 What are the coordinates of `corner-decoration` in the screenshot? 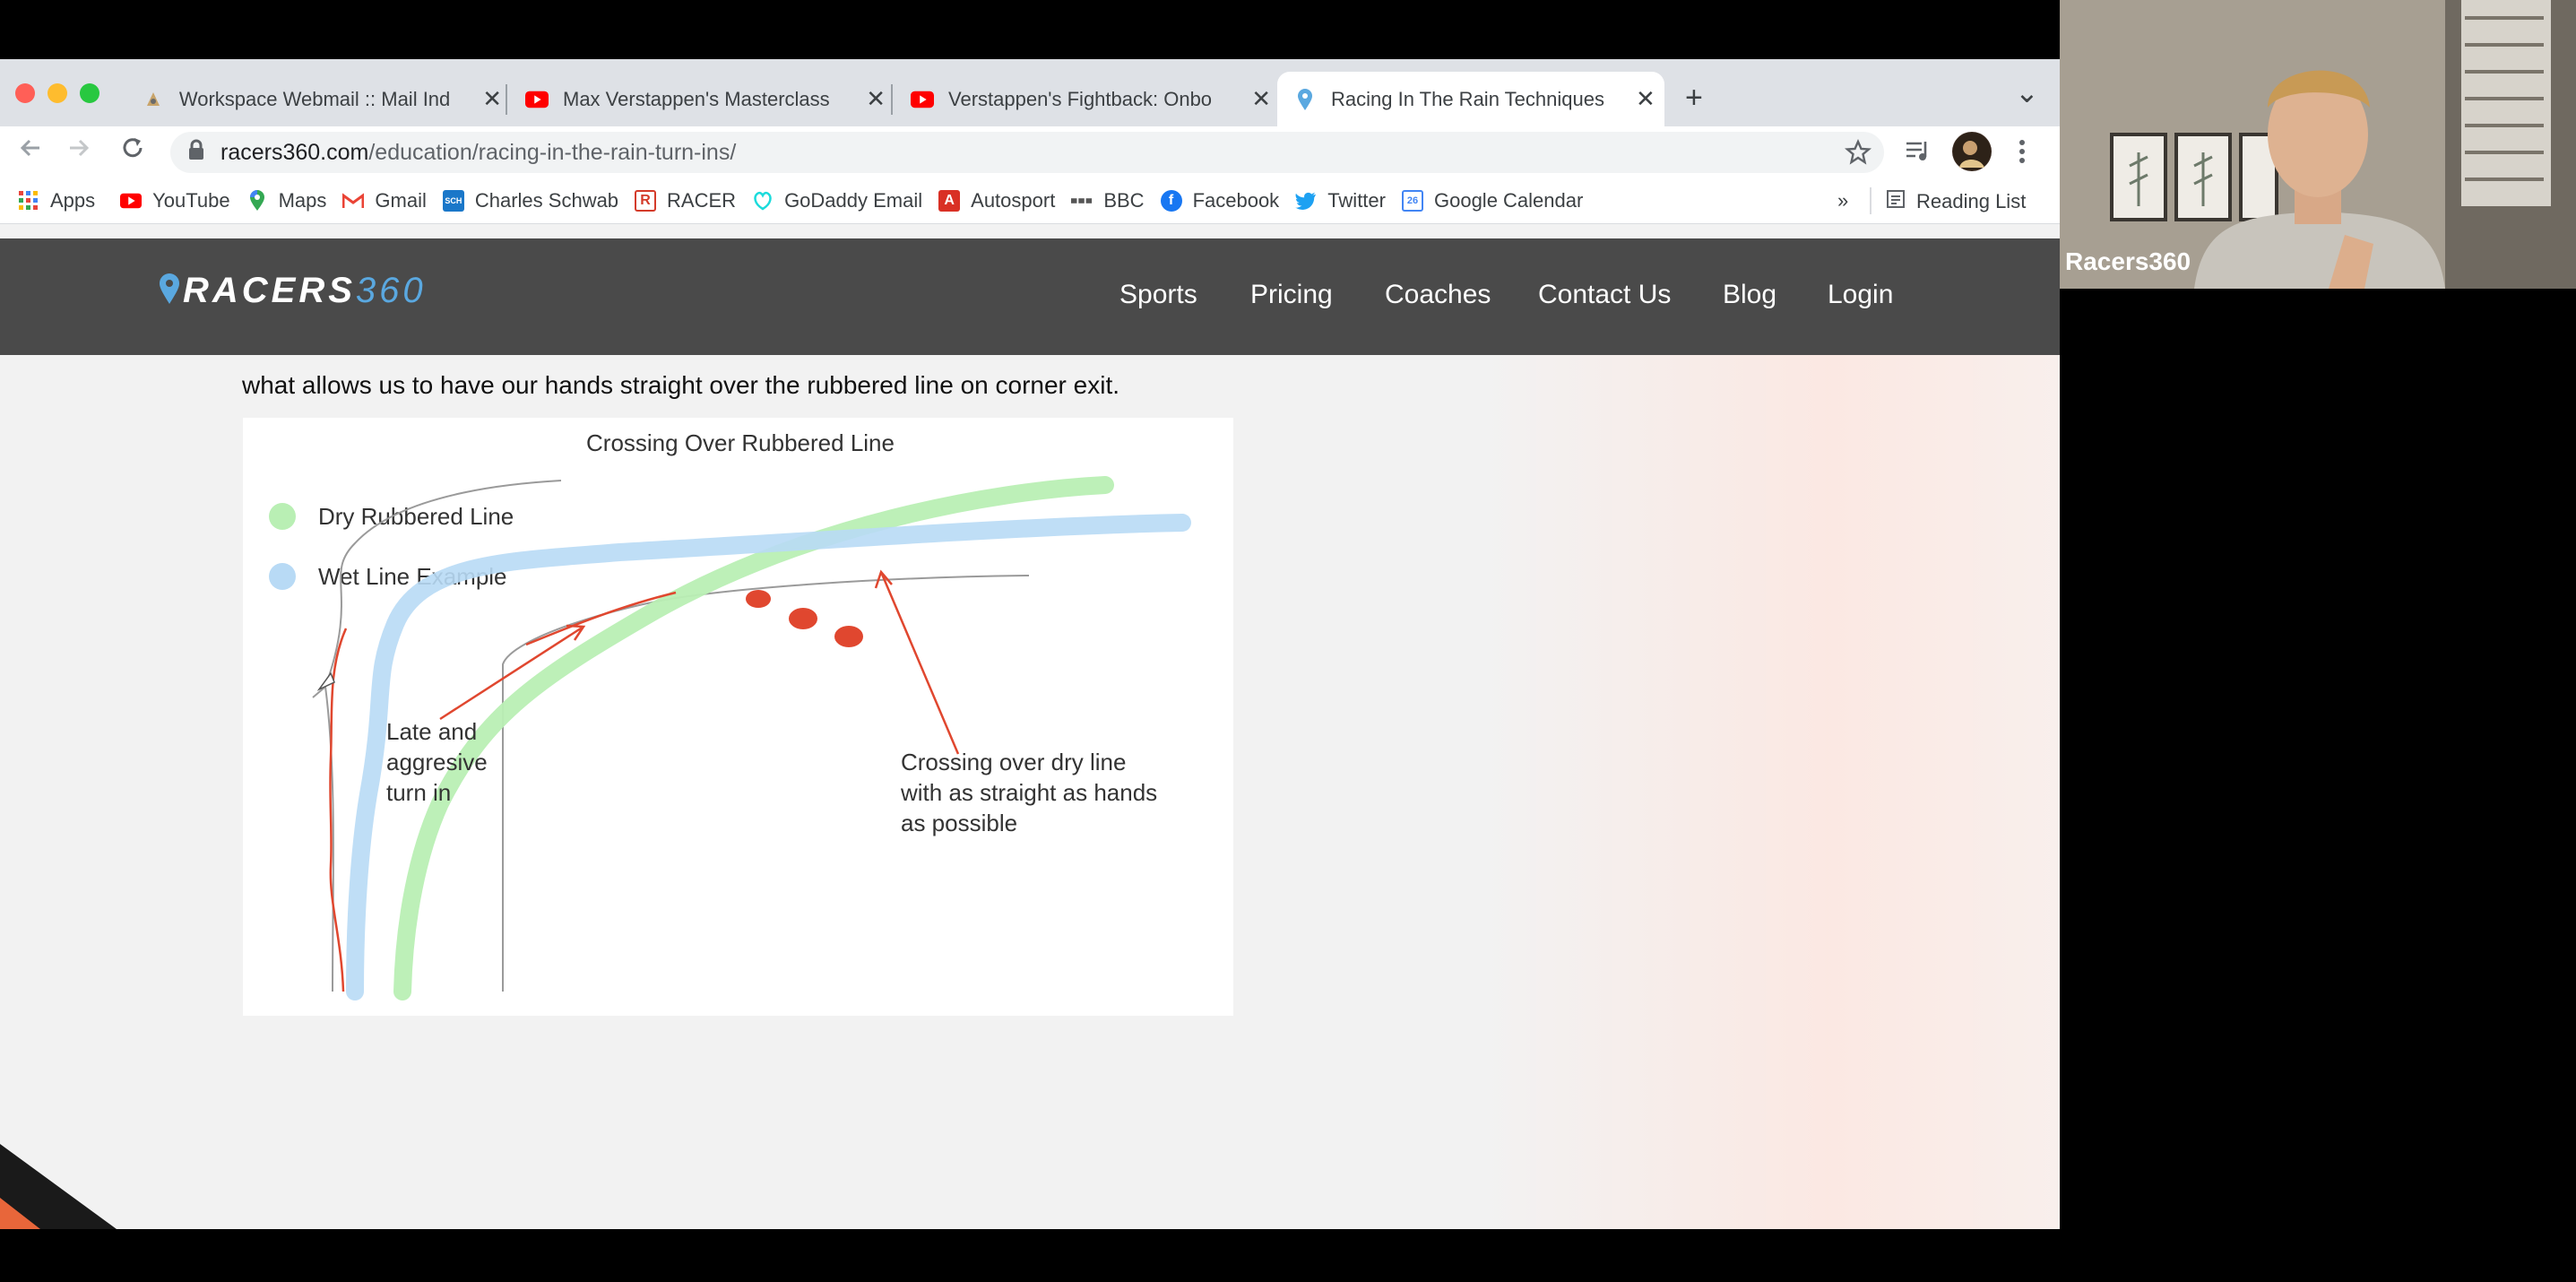 It's located at (62, 1186).